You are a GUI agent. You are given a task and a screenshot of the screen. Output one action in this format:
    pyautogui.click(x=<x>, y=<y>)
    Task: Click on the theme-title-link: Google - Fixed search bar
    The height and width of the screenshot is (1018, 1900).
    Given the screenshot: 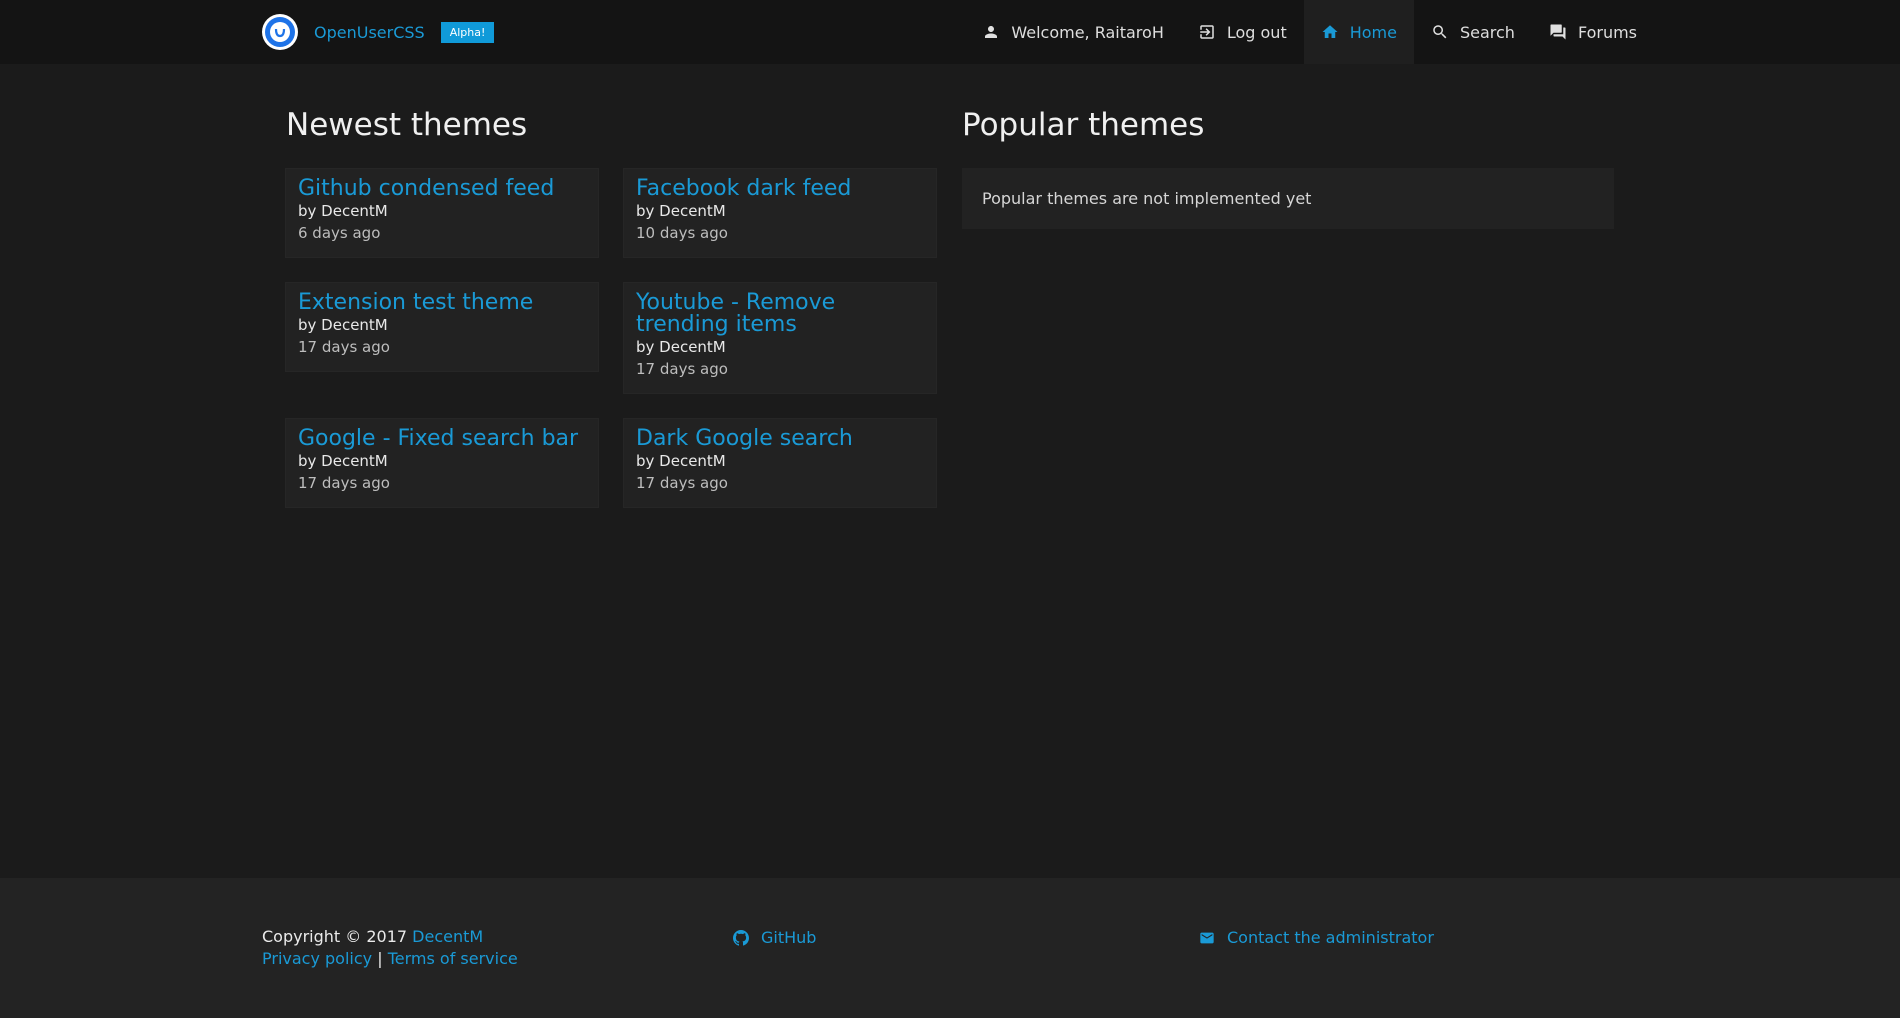 What is the action you would take?
    pyautogui.click(x=442, y=439)
    